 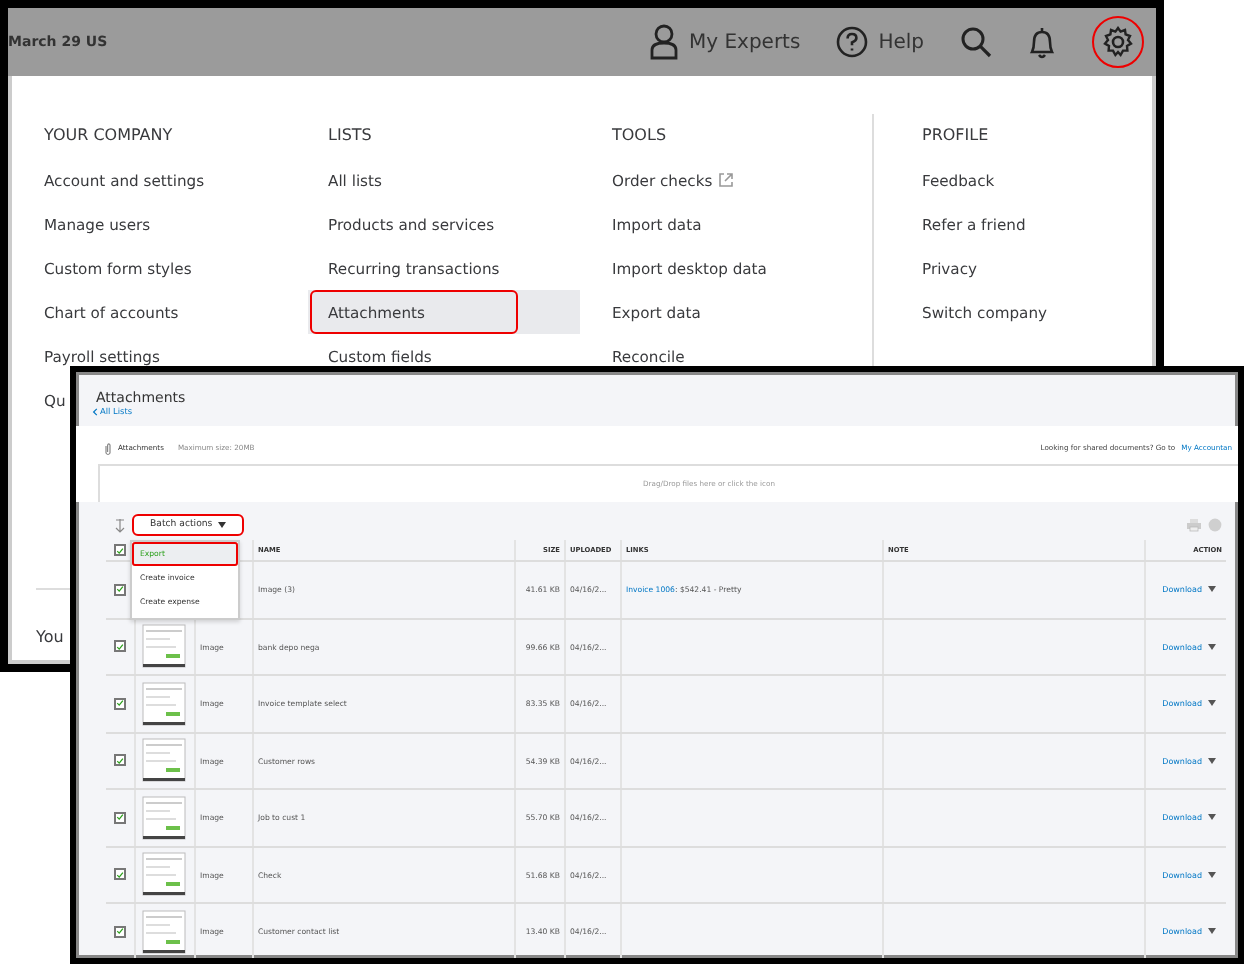 What do you see at coordinates (956, 136) in the screenshot?
I see `menu-heading: PROFILE` at bounding box center [956, 136].